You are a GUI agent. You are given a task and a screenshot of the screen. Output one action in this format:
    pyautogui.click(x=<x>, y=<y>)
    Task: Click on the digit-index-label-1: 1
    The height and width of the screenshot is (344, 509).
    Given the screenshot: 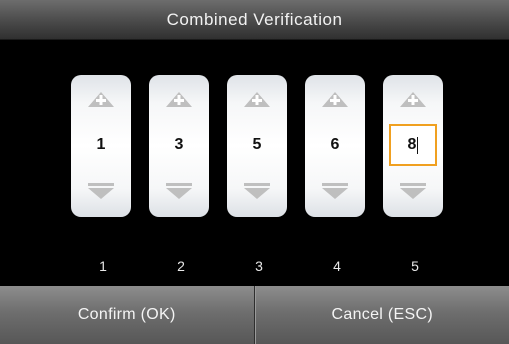 What is the action you would take?
    pyautogui.click(x=103, y=266)
    